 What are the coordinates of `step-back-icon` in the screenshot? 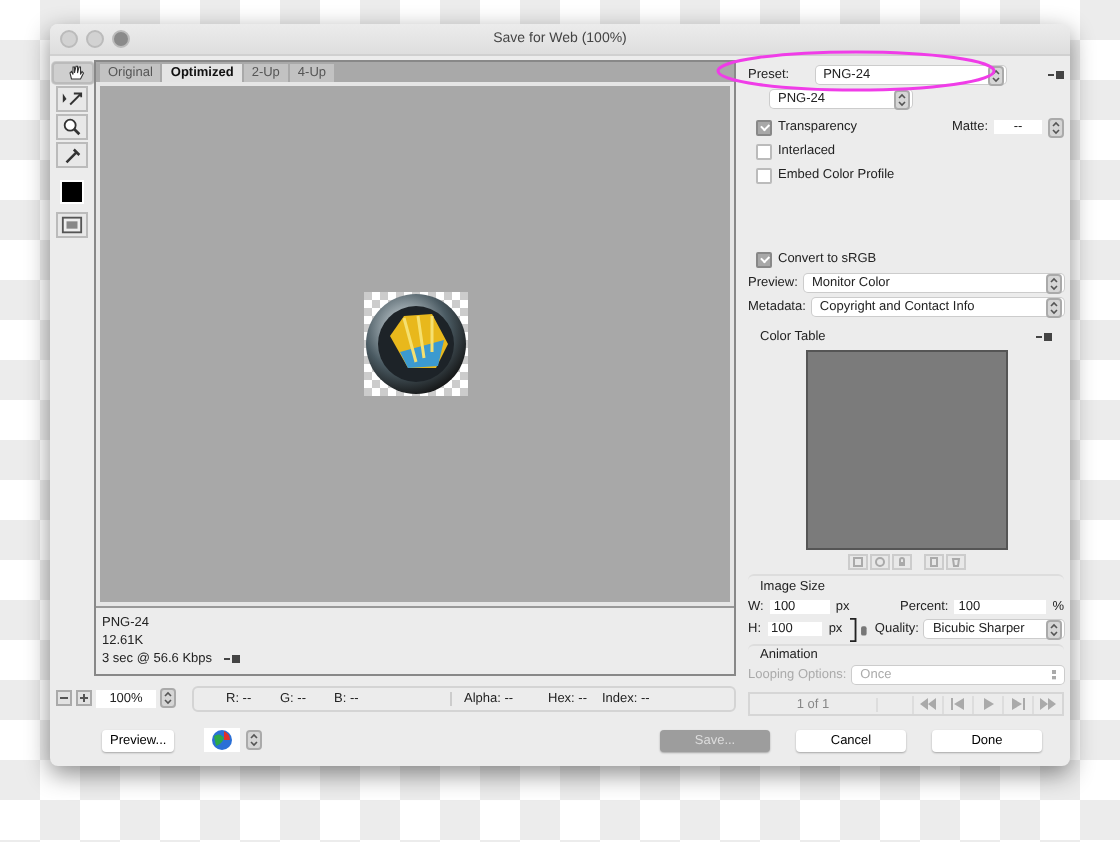 It's located at (958, 704).